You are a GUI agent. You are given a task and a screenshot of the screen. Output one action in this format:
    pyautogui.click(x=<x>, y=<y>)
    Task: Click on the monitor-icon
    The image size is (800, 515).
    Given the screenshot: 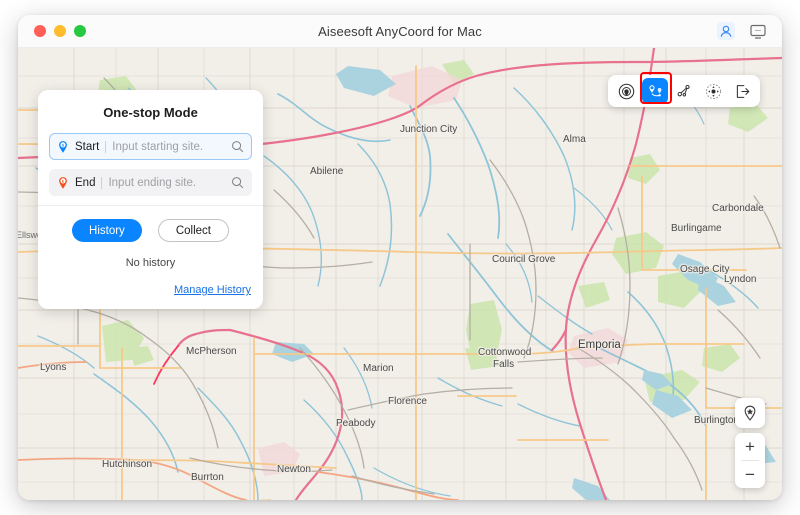 What is the action you would take?
    pyautogui.click(x=758, y=31)
    